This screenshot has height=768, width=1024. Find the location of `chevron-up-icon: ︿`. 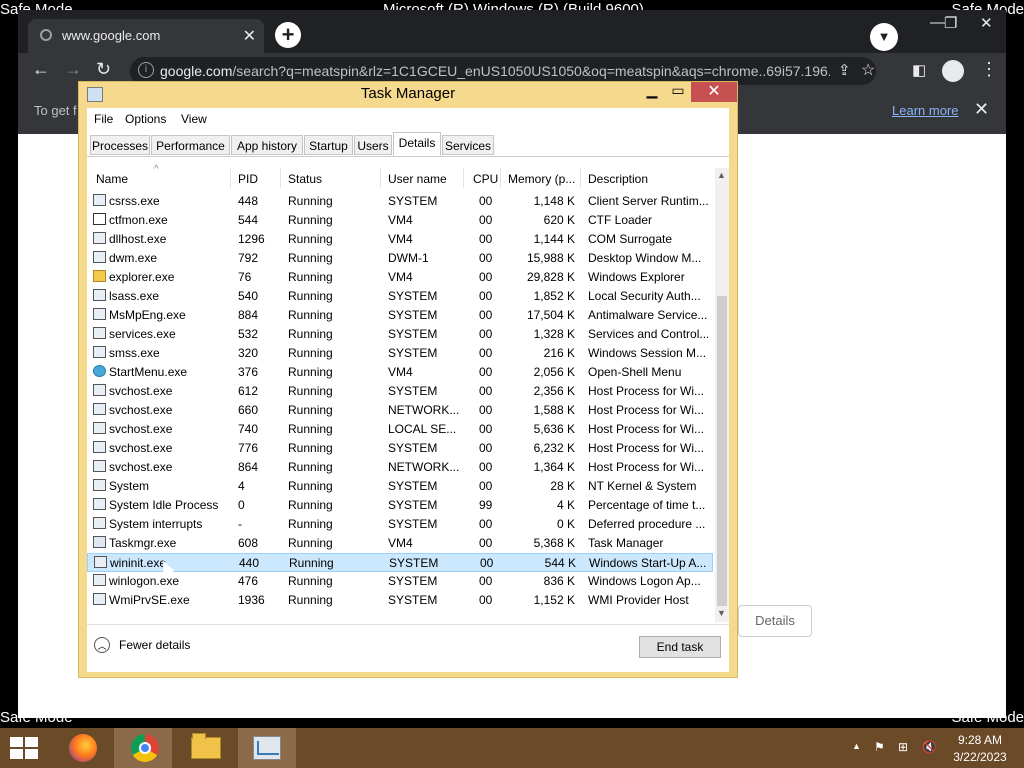

chevron-up-icon: ︿ is located at coordinates (102, 645).